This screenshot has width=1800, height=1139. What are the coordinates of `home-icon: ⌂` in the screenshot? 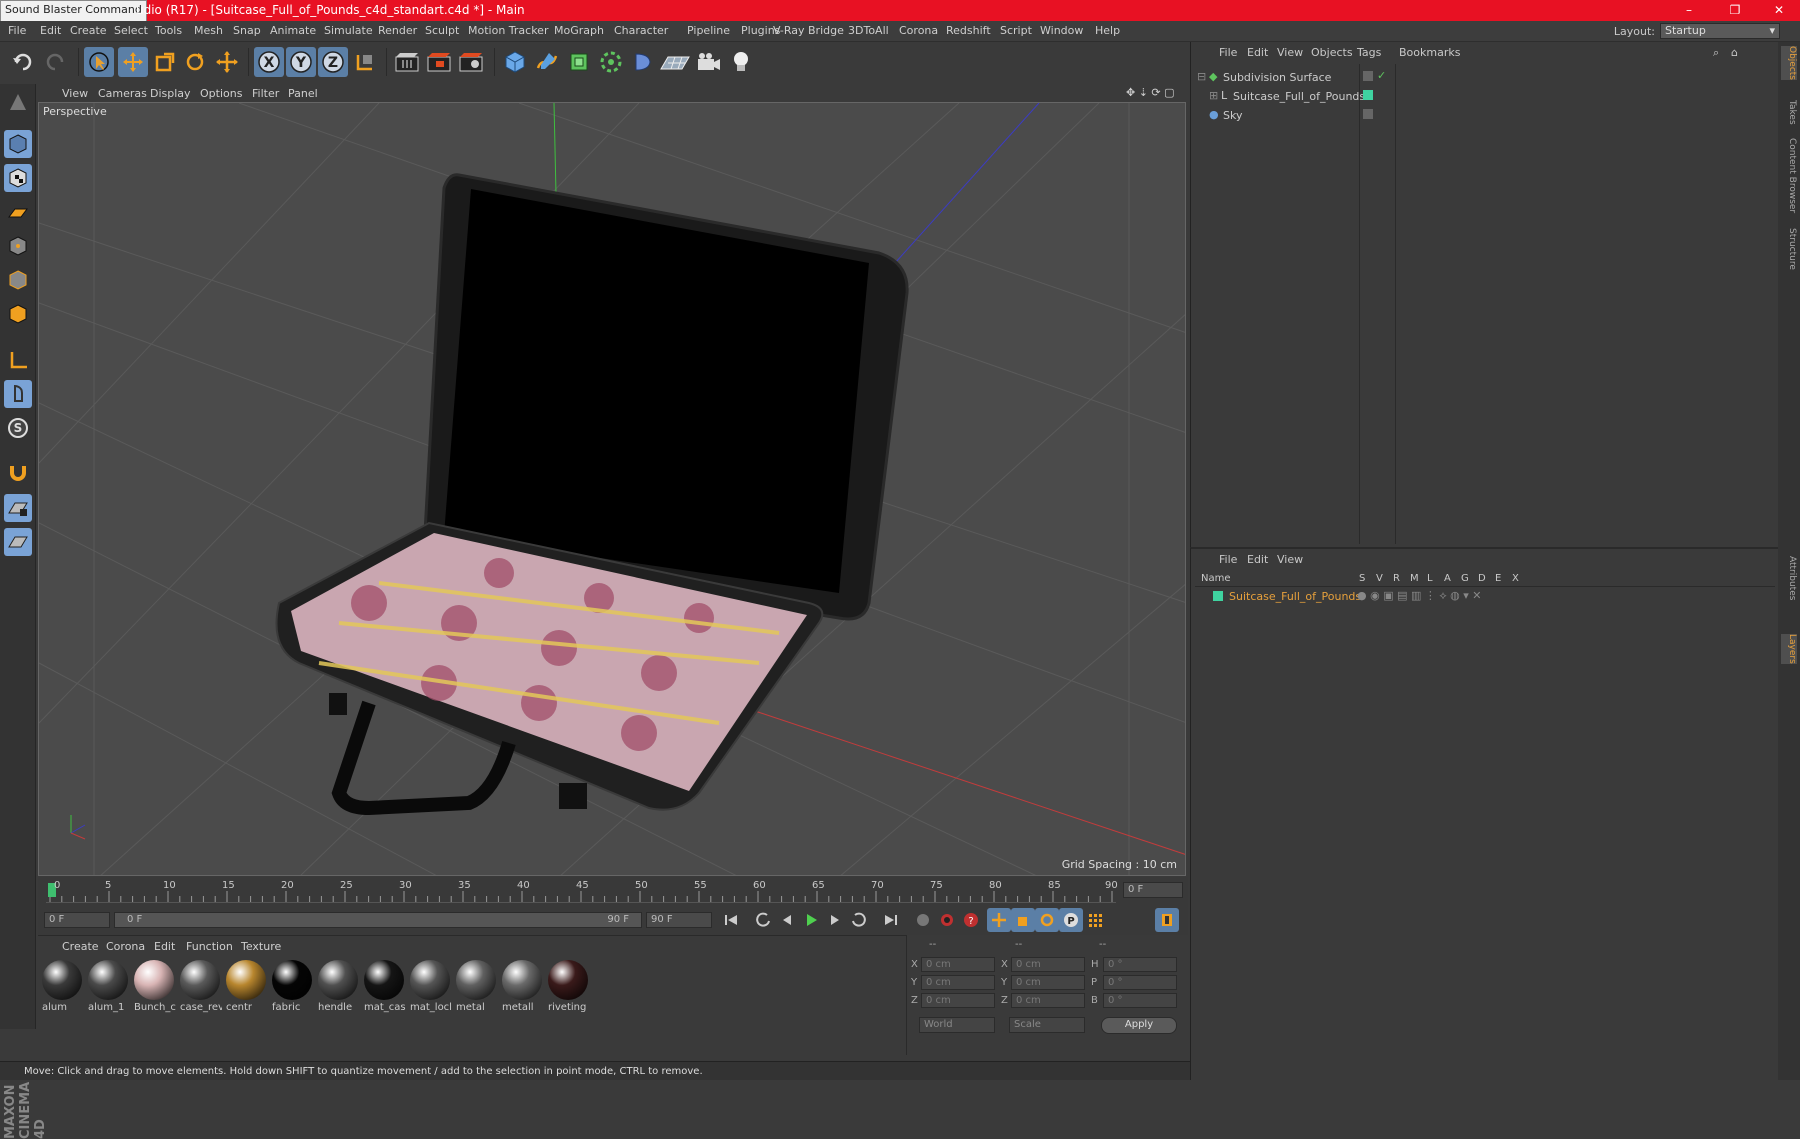 It's located at (1734, 52).